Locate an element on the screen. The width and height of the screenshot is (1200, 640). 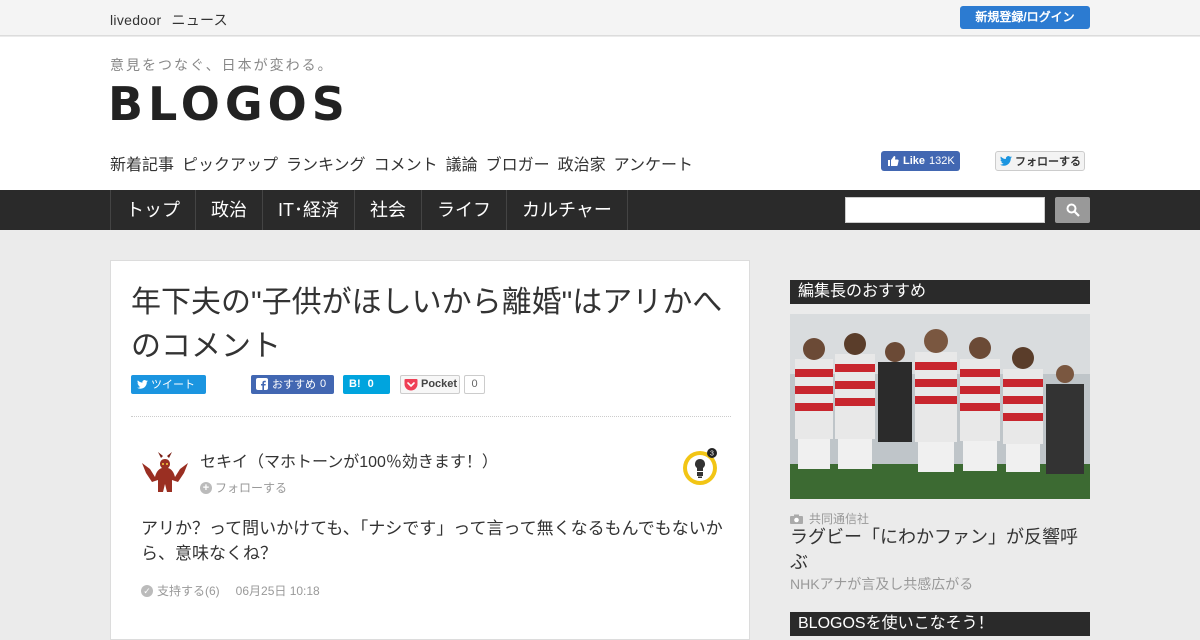
brand-livedoor: livedoor is located at coordinates (135, 20).